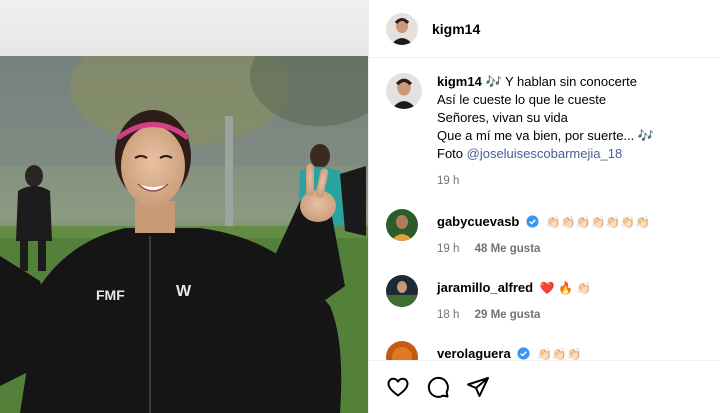  I want to click on author-avatar, so click(402, 28).